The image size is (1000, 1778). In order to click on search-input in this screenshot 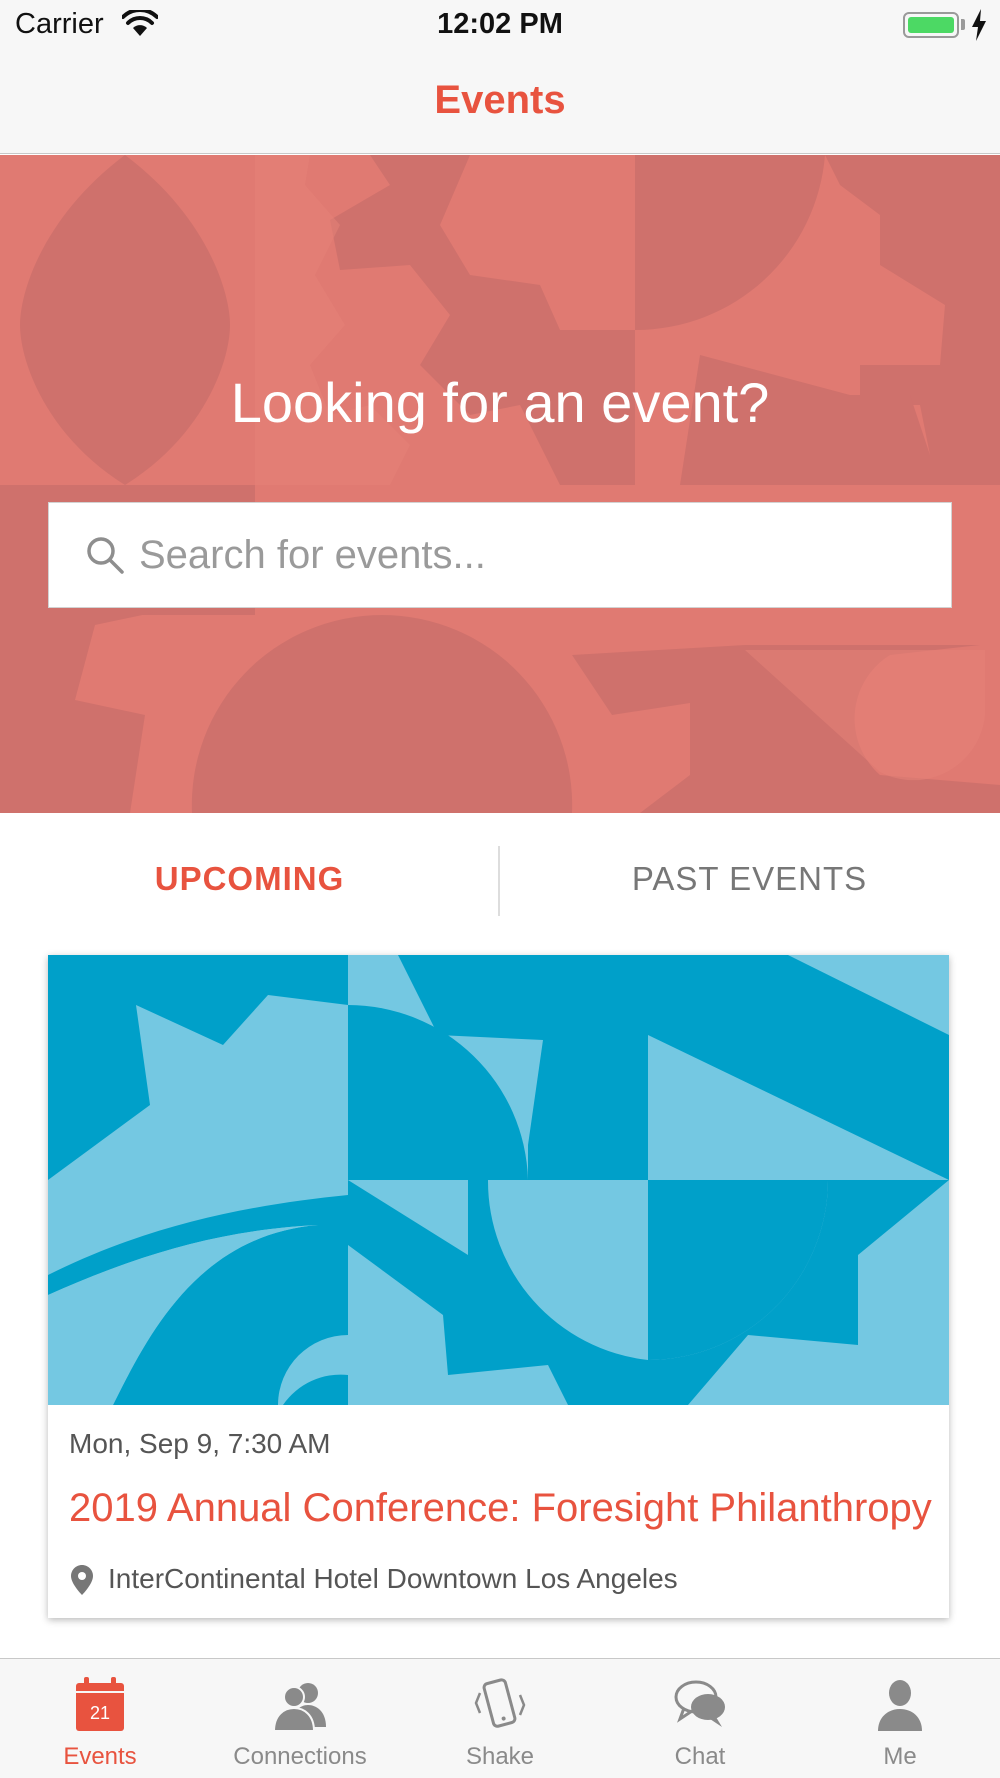, I will do `click(529, 555)`.